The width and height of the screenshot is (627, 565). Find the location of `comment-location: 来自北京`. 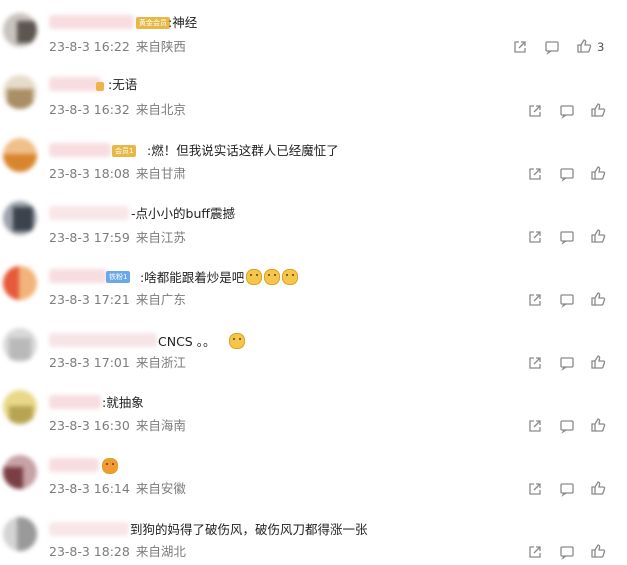

comment-location: 来自北京 is located at coordinates (160, 109).